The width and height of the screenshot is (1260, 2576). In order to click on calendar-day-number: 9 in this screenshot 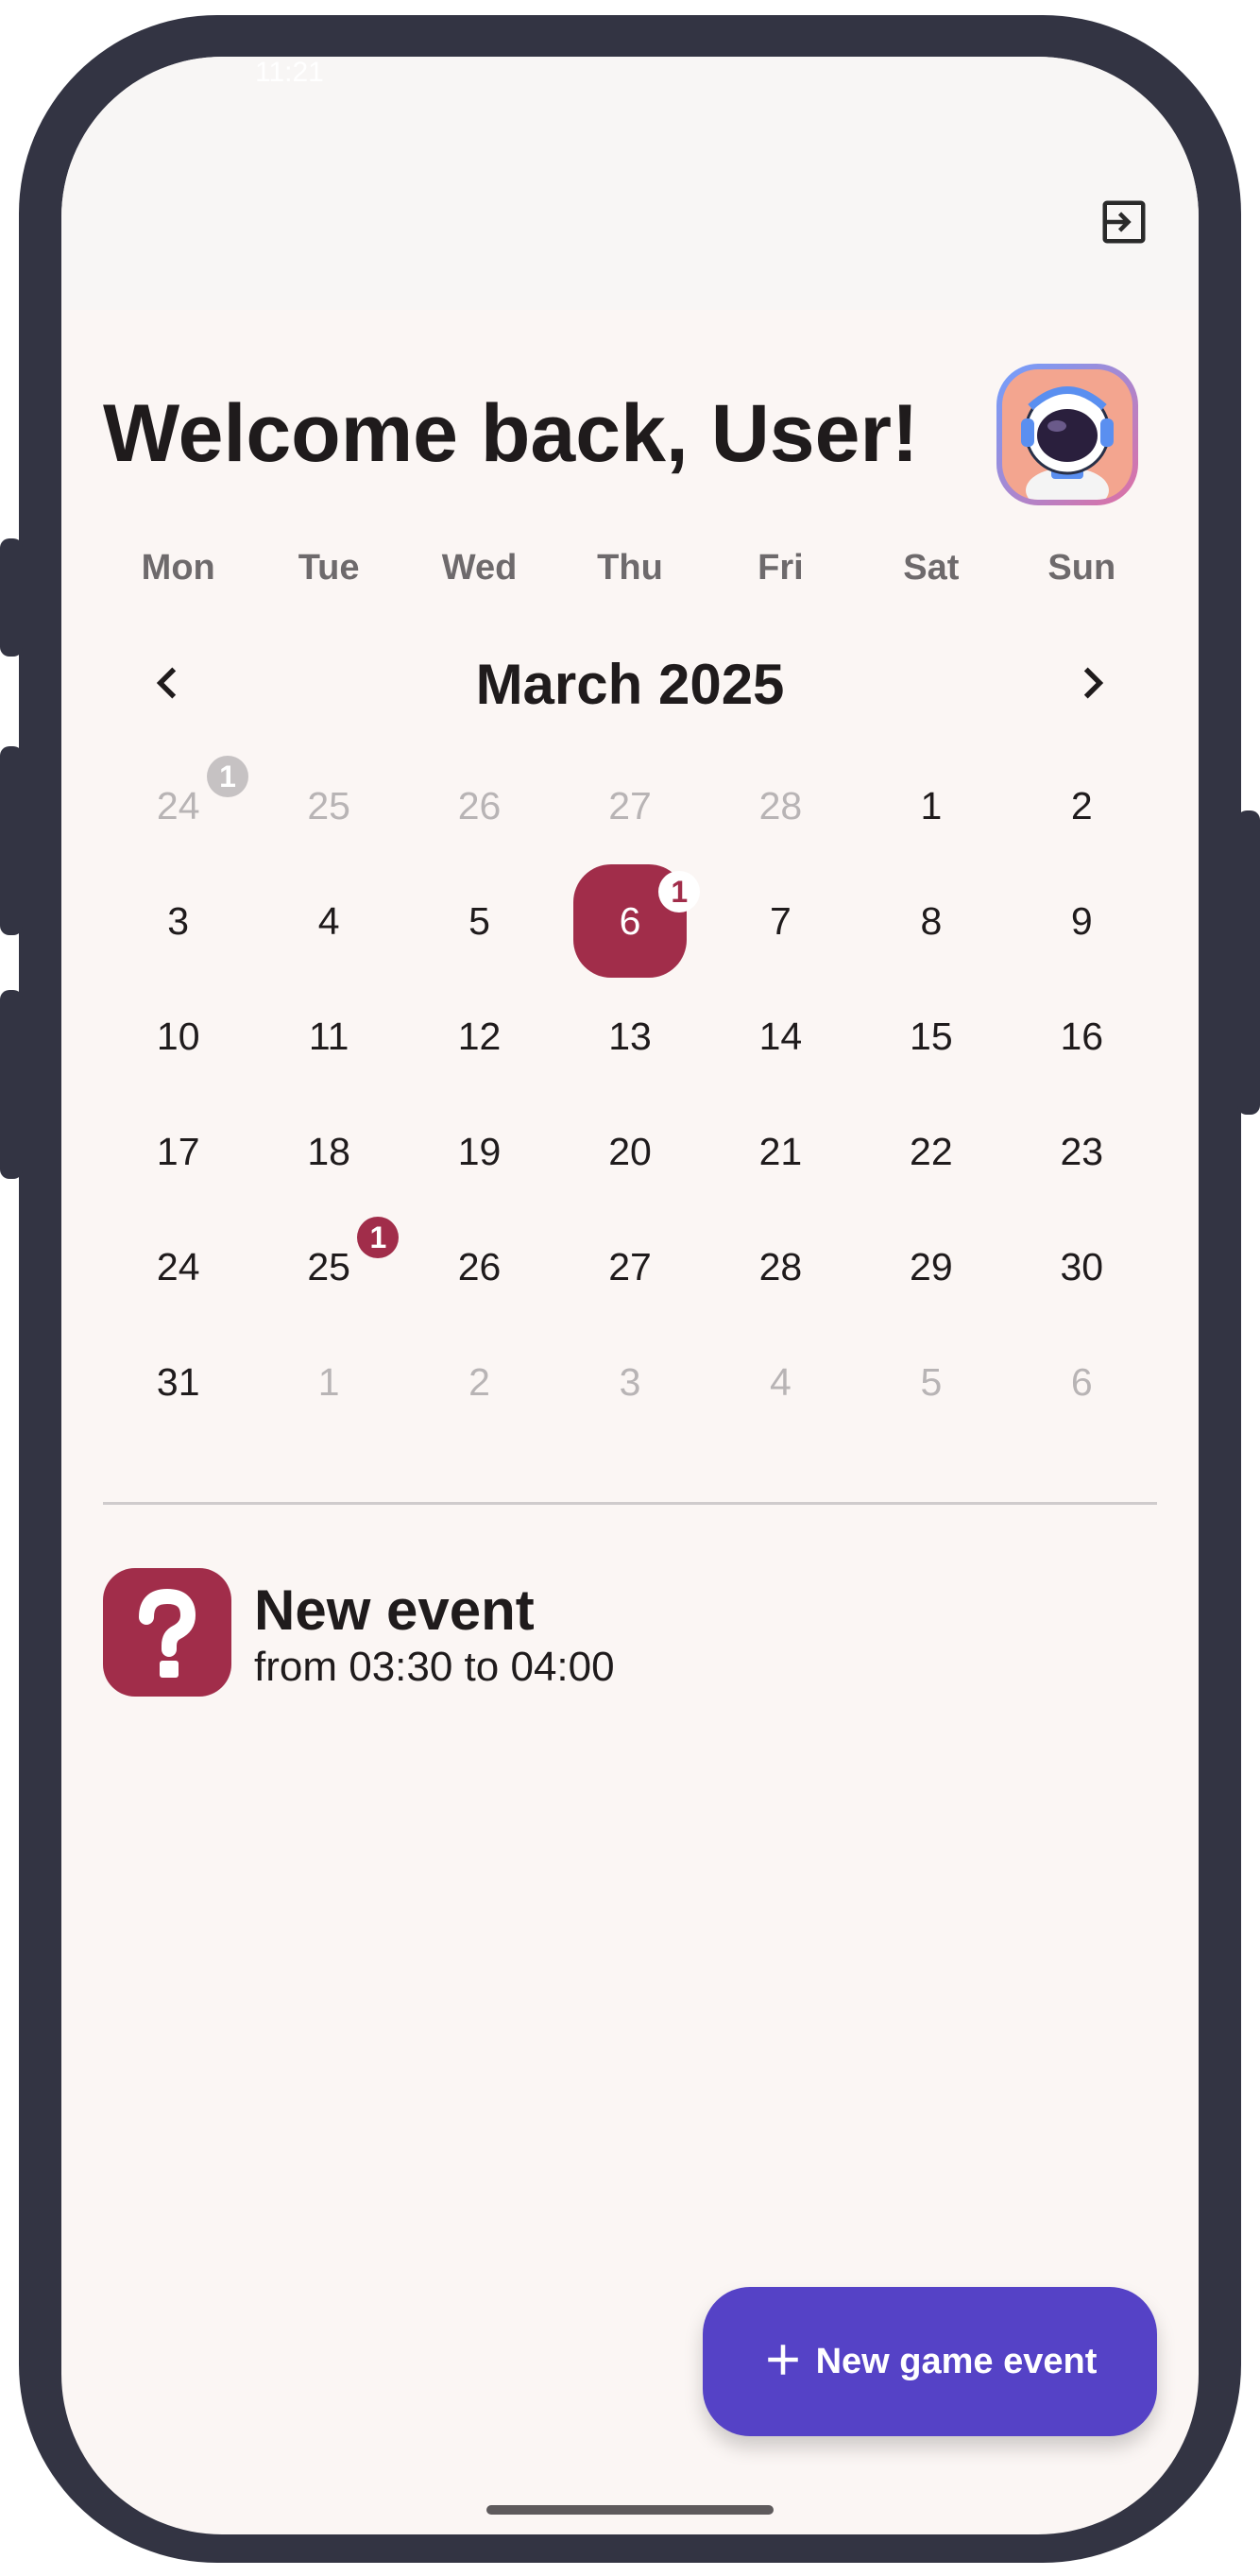, I will do `click(1081, 921)`.